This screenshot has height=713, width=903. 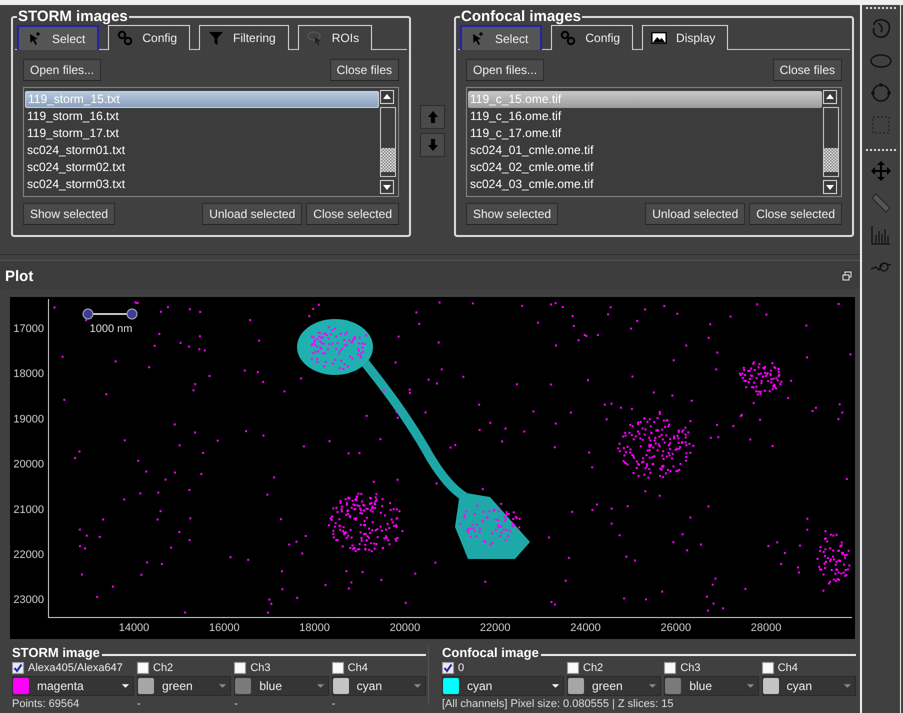 What do you see at coordinates (73, 17) in the screenshot?
I see `panel-title: STORM images` at bounding box center [73, 17].